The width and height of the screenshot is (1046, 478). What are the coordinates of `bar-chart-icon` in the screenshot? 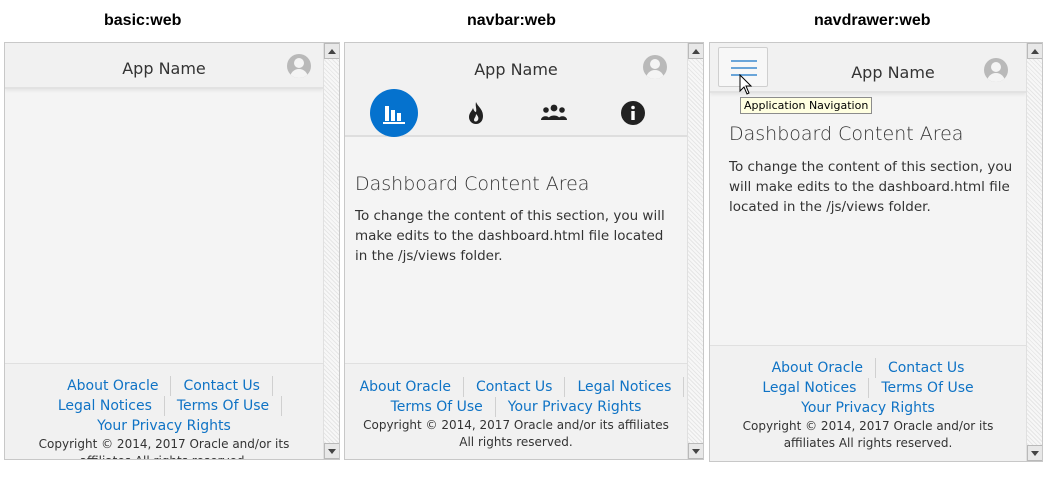 It's located at (394, 115).